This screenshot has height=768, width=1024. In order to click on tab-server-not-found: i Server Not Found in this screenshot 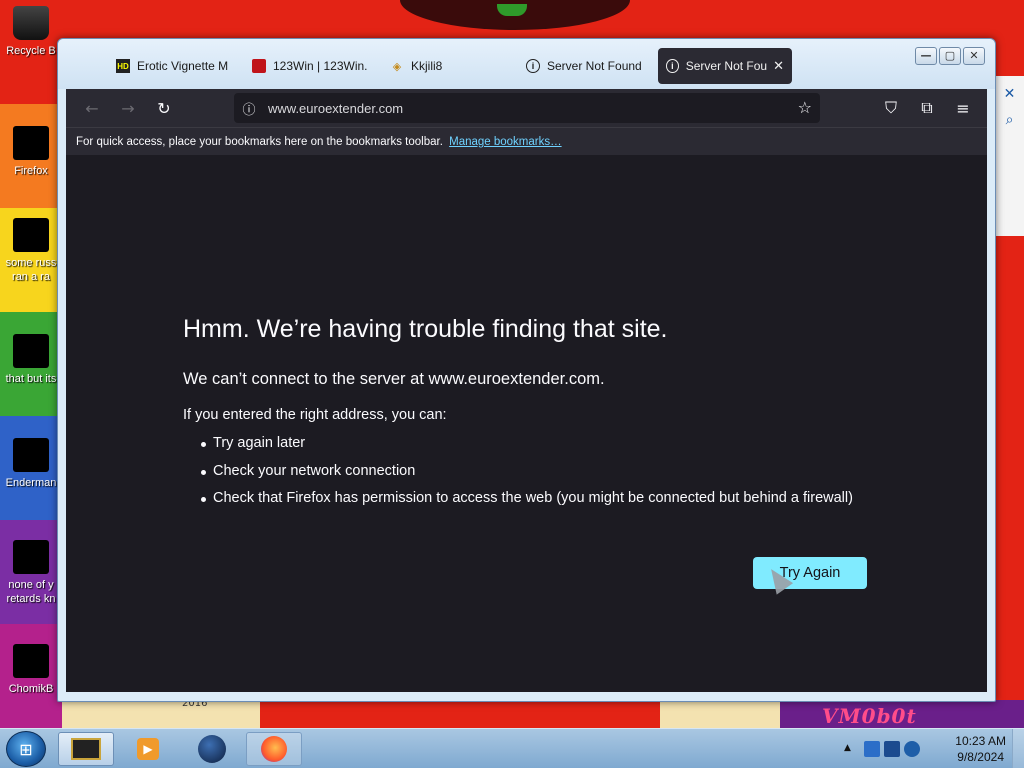, I will do `click(588, 66)`.